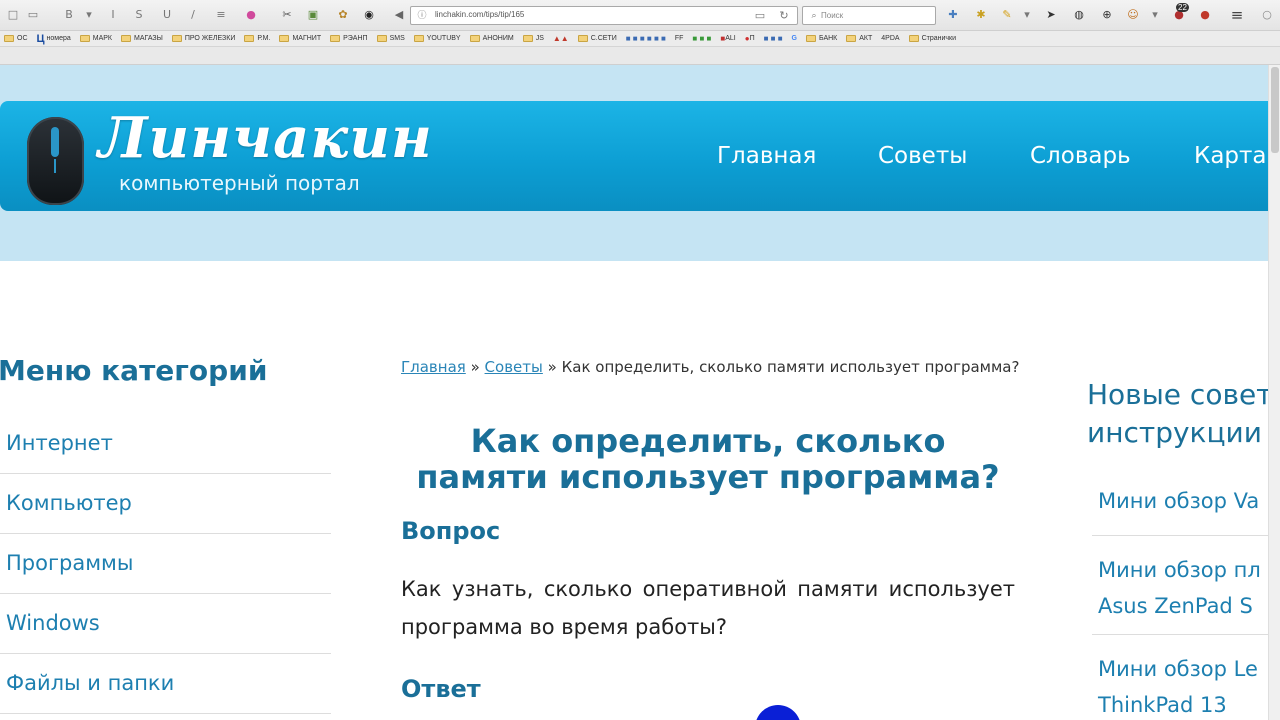 The image size is (1280, 720). I want to click on search-icon: ⌕, so click(814, 16).